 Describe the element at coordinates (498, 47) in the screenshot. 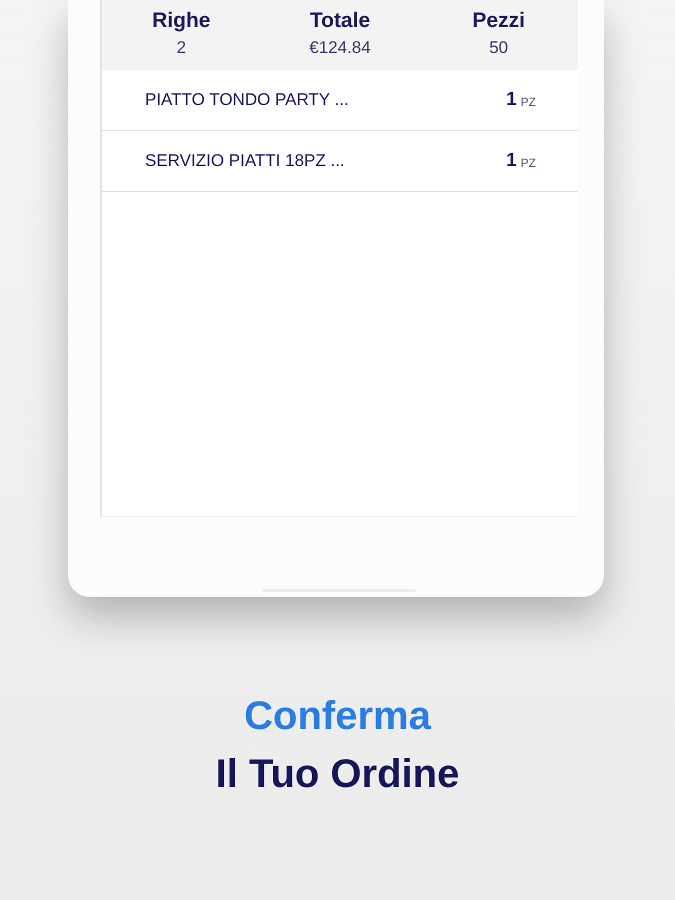

I see `summary-value: 50` at that location.